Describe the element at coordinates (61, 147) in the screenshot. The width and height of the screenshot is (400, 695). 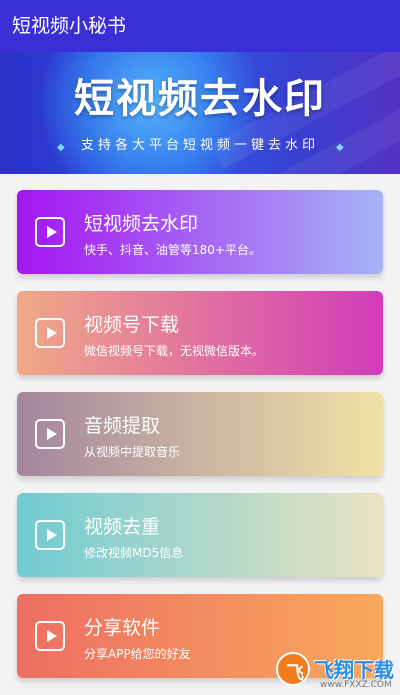
I see `banner-left-arrow-icon: ◆` at that location.